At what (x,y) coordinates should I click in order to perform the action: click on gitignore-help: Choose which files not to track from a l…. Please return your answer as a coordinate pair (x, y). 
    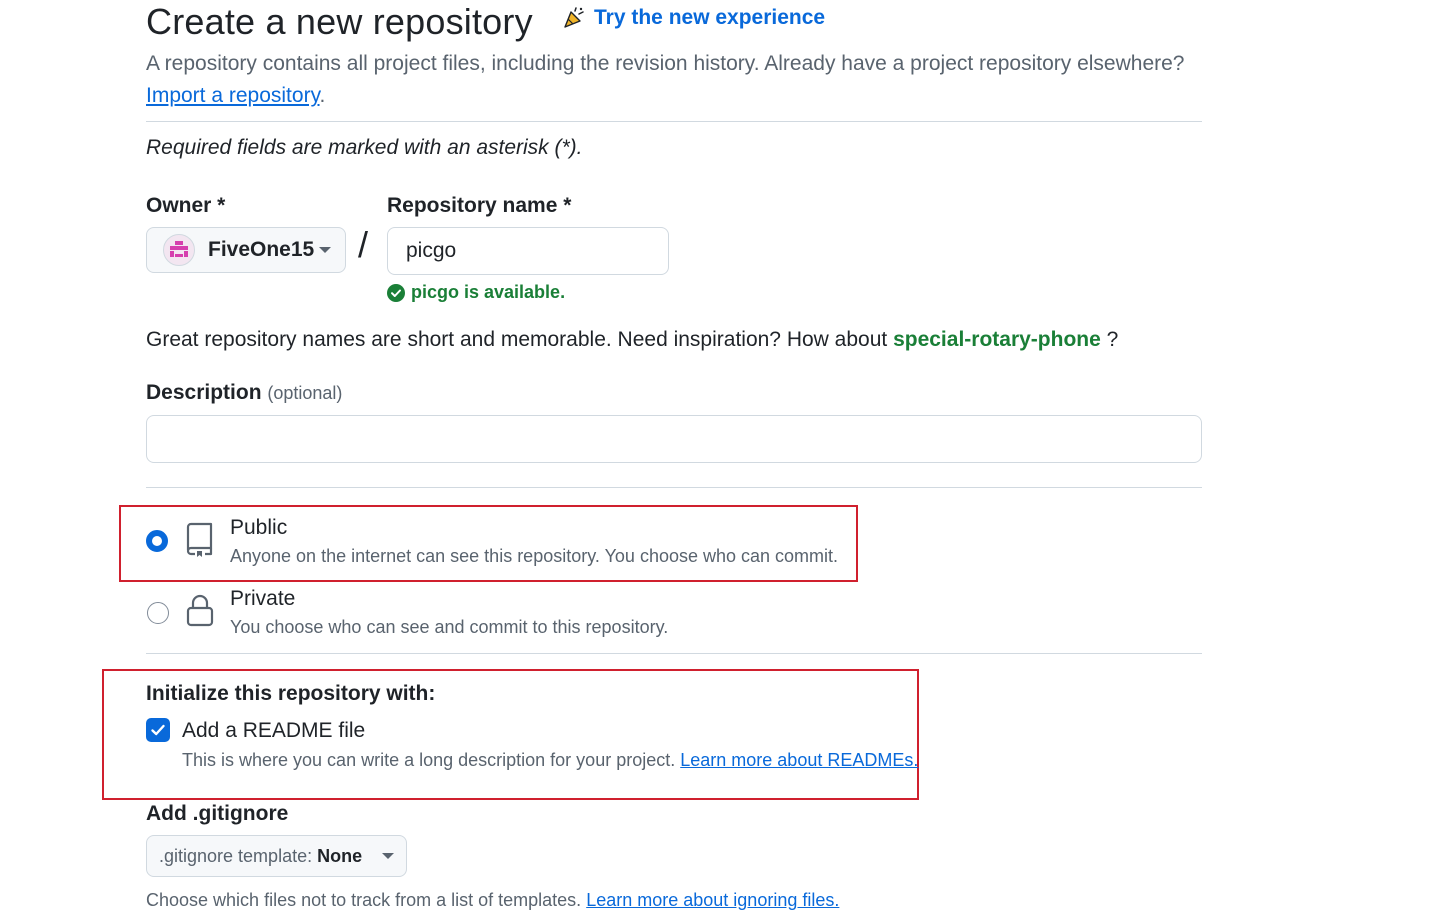
    Looking at the image, I should click on (492, 900).